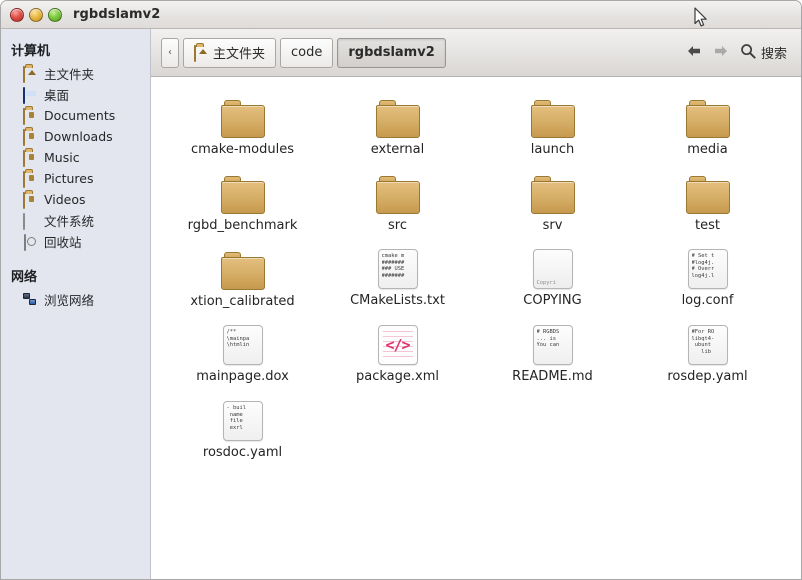 This screenshot has height=580, width=802. I want to click on filesystem-icon, so click(30, 221).